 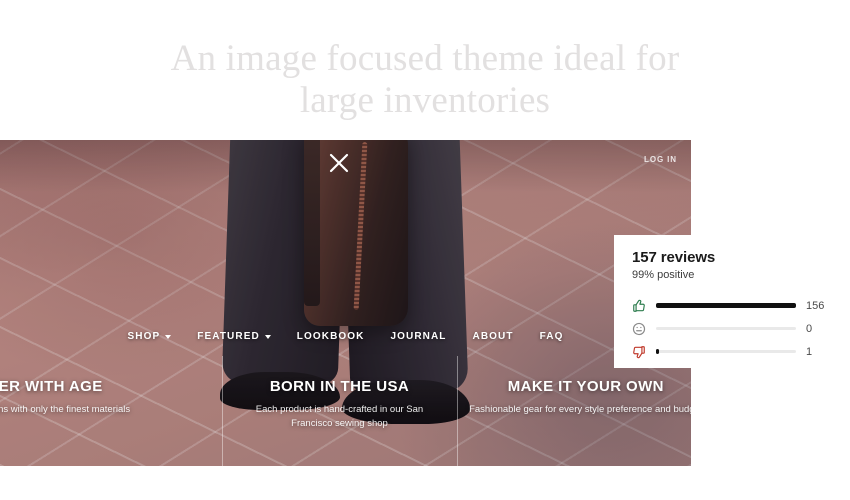 I want to click on nav-item-journal: JOURNAL, so click(x=418, y=336).